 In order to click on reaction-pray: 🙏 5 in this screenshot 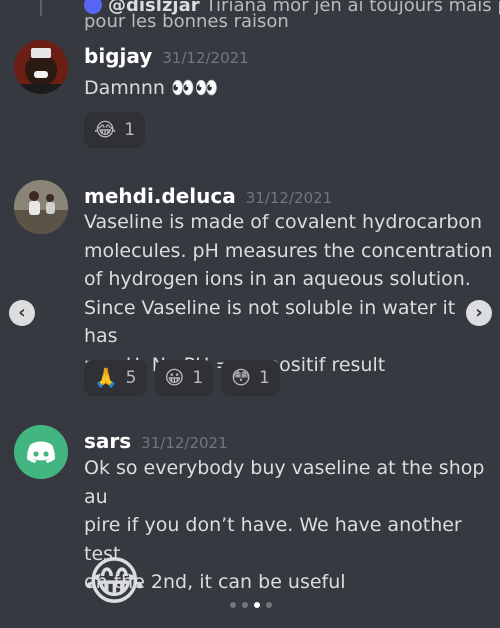, I will do `click(115, 378)`.